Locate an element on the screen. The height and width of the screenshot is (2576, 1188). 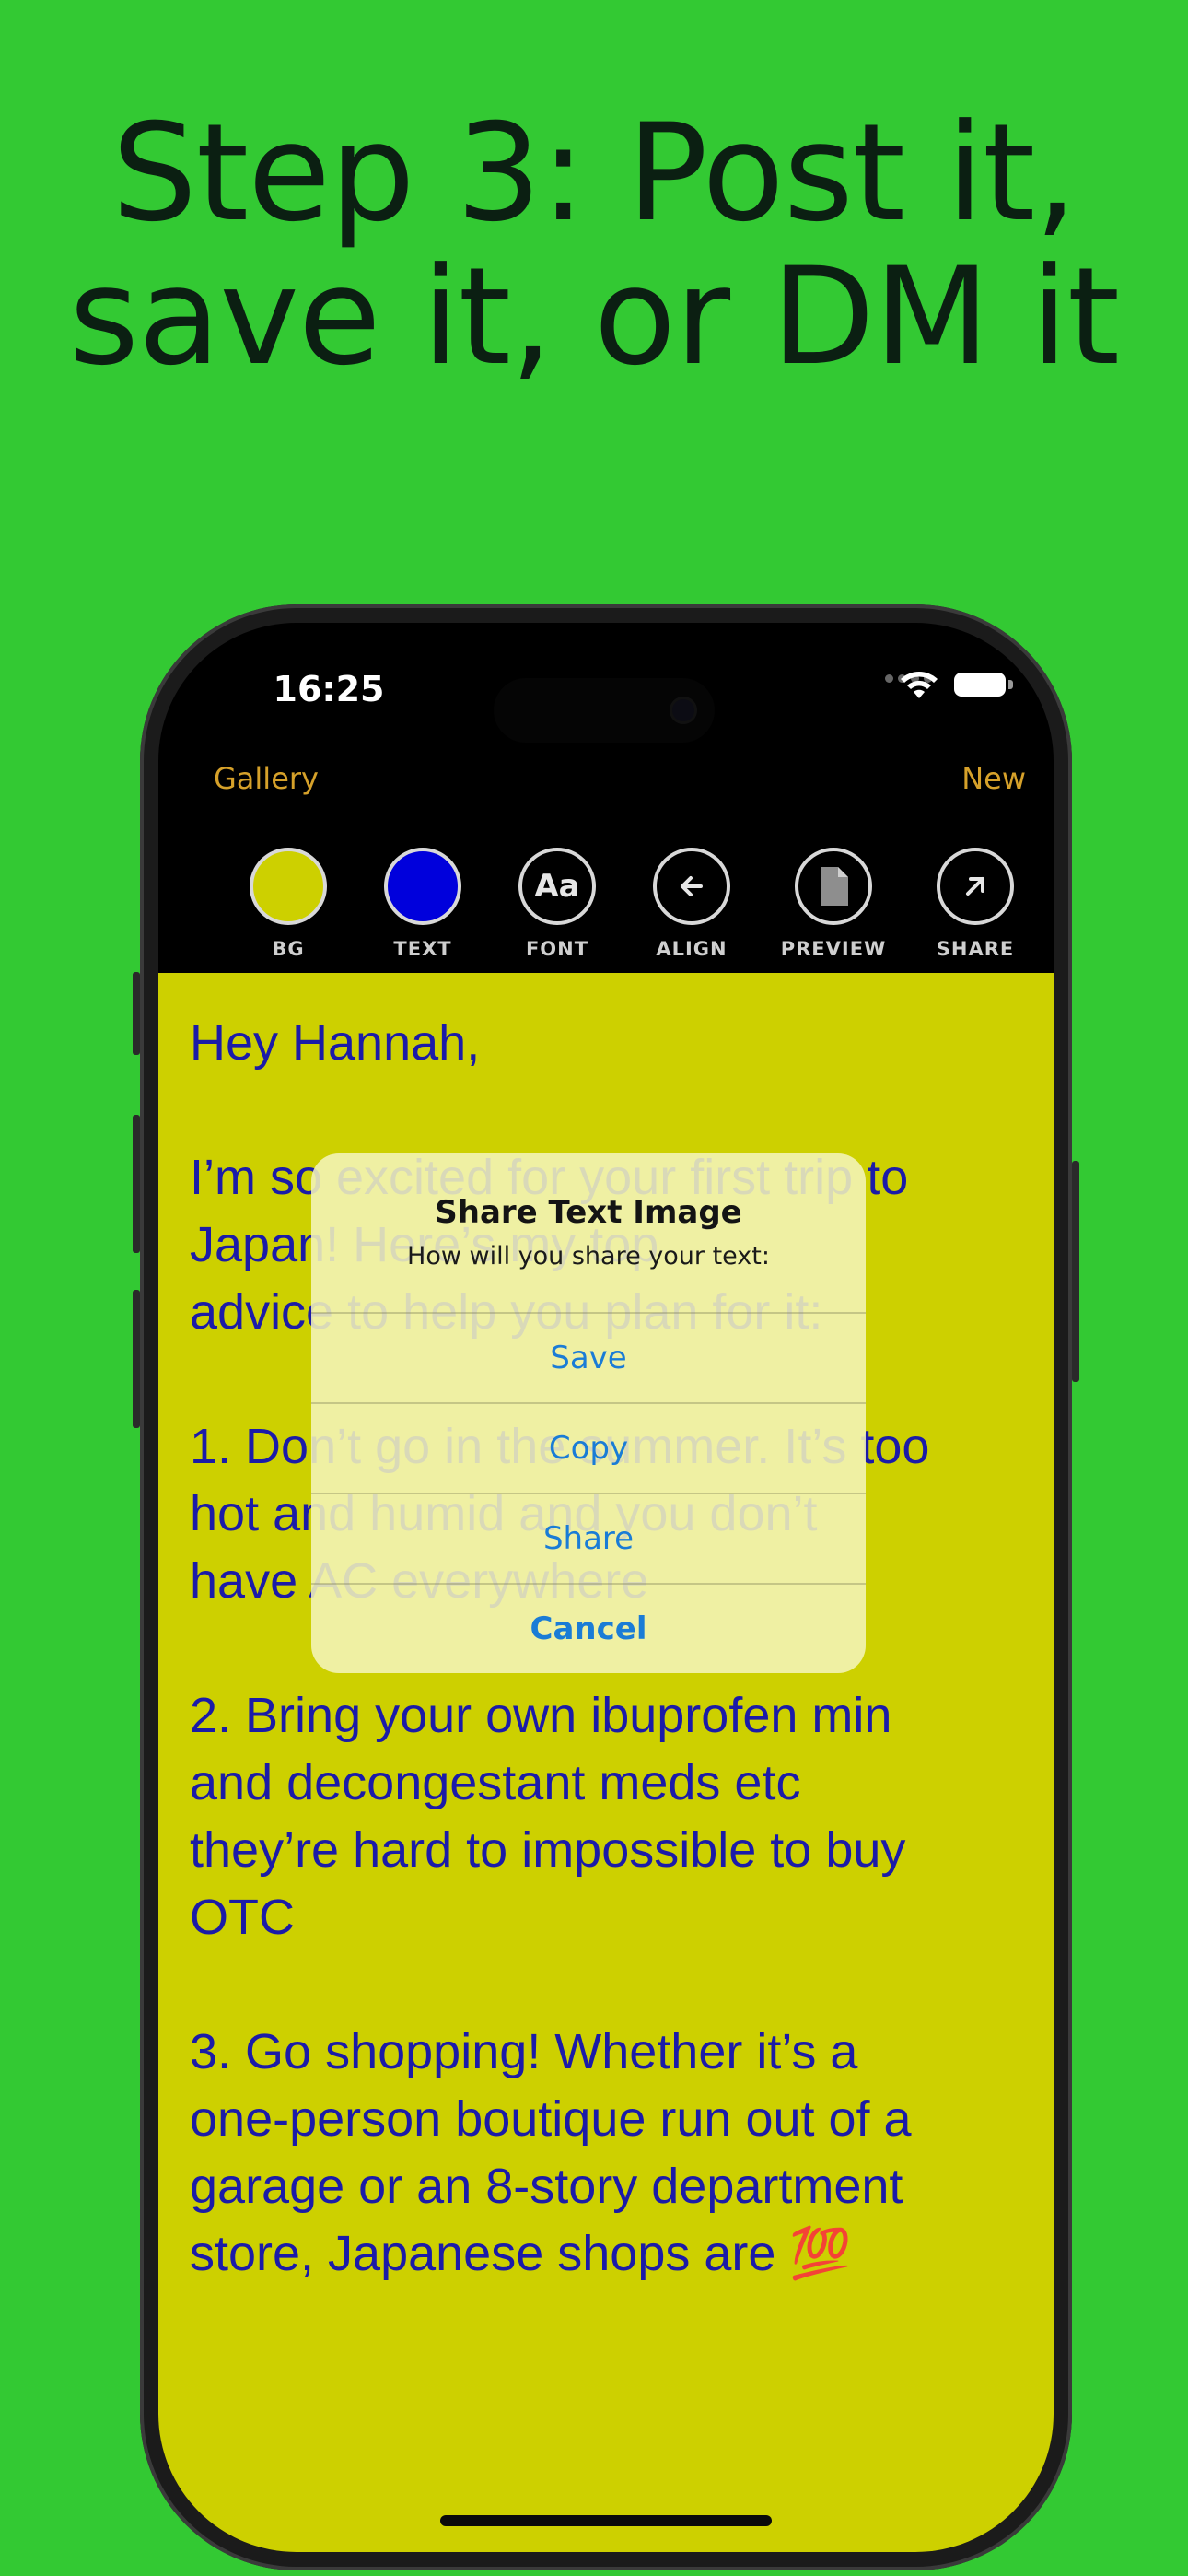
text-tool-label: TEXT is located at coordinates (422, 949).